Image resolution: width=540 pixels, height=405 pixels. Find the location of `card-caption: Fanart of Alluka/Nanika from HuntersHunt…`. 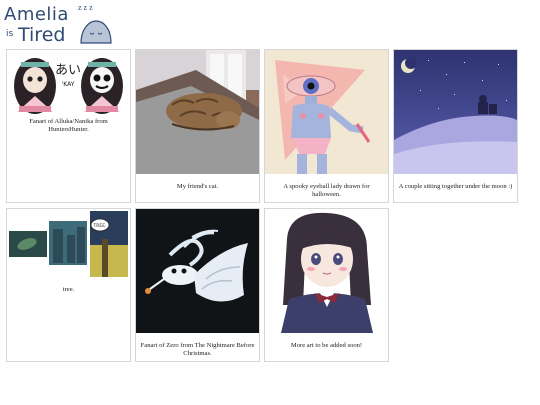

card-caption: Fanart of Alluka/Nanika from HuntersHunt… is located at coordinates (68, 125).